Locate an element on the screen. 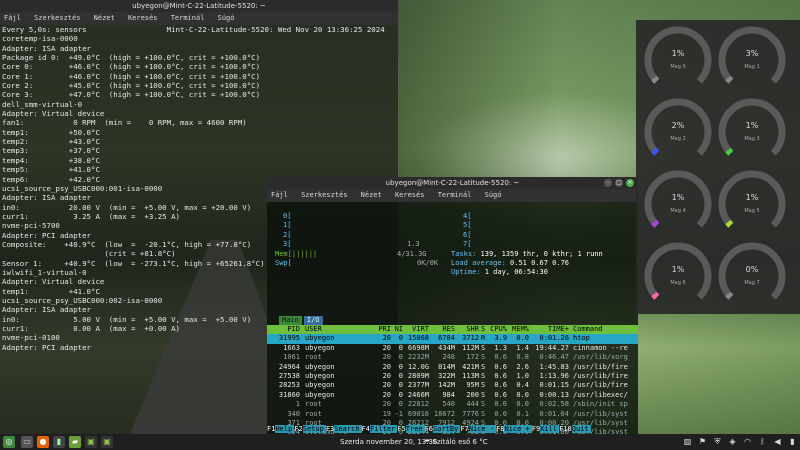  network-icon: ◠ is located at coordinates (747, 442).